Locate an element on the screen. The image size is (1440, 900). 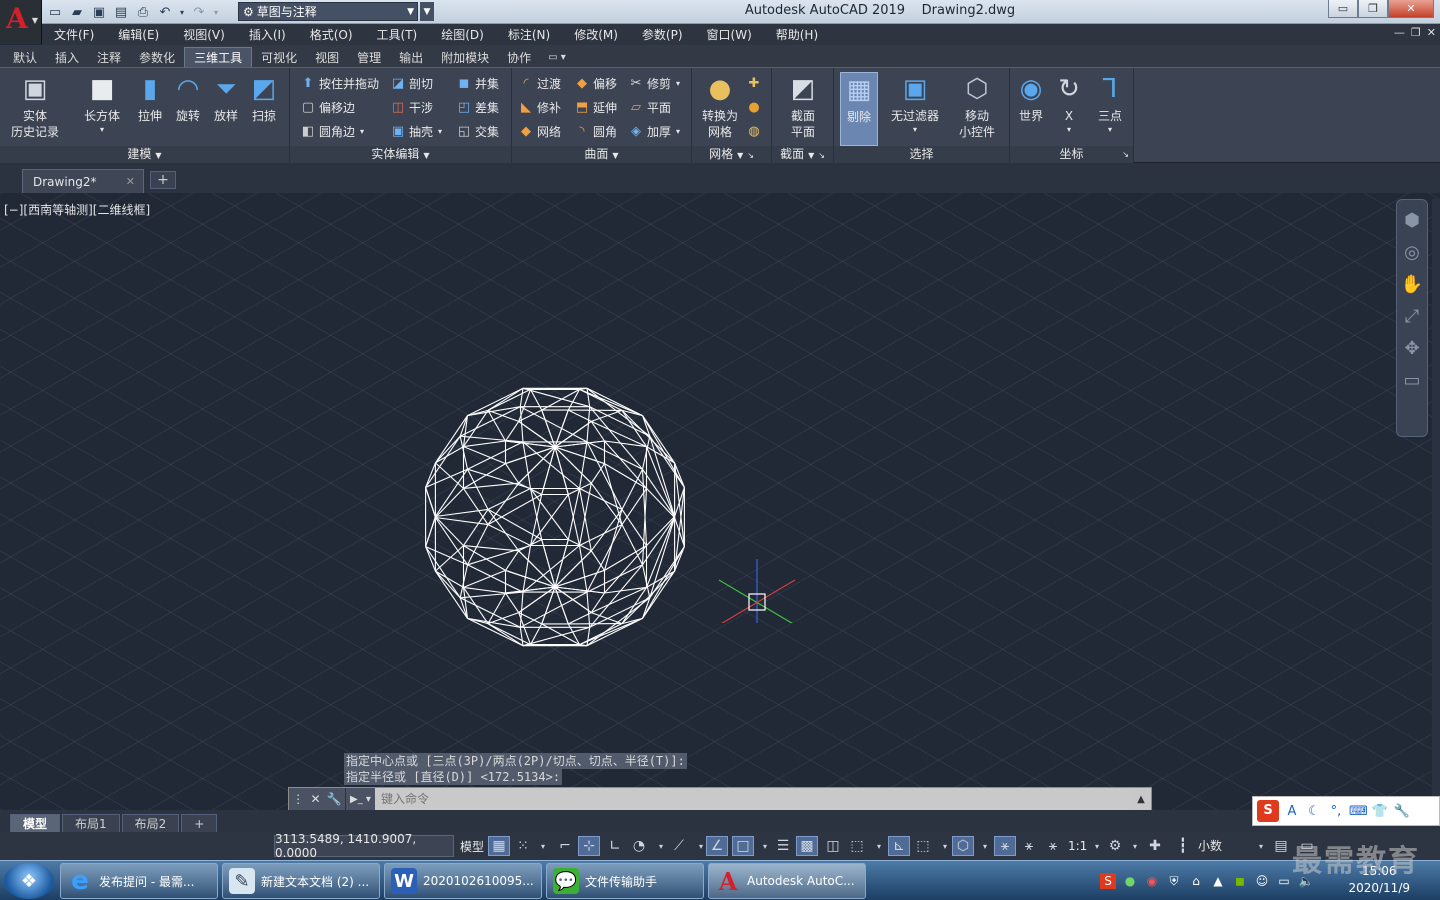
blend-button: ◜ 过渡 is located at coordinates (539, 83).